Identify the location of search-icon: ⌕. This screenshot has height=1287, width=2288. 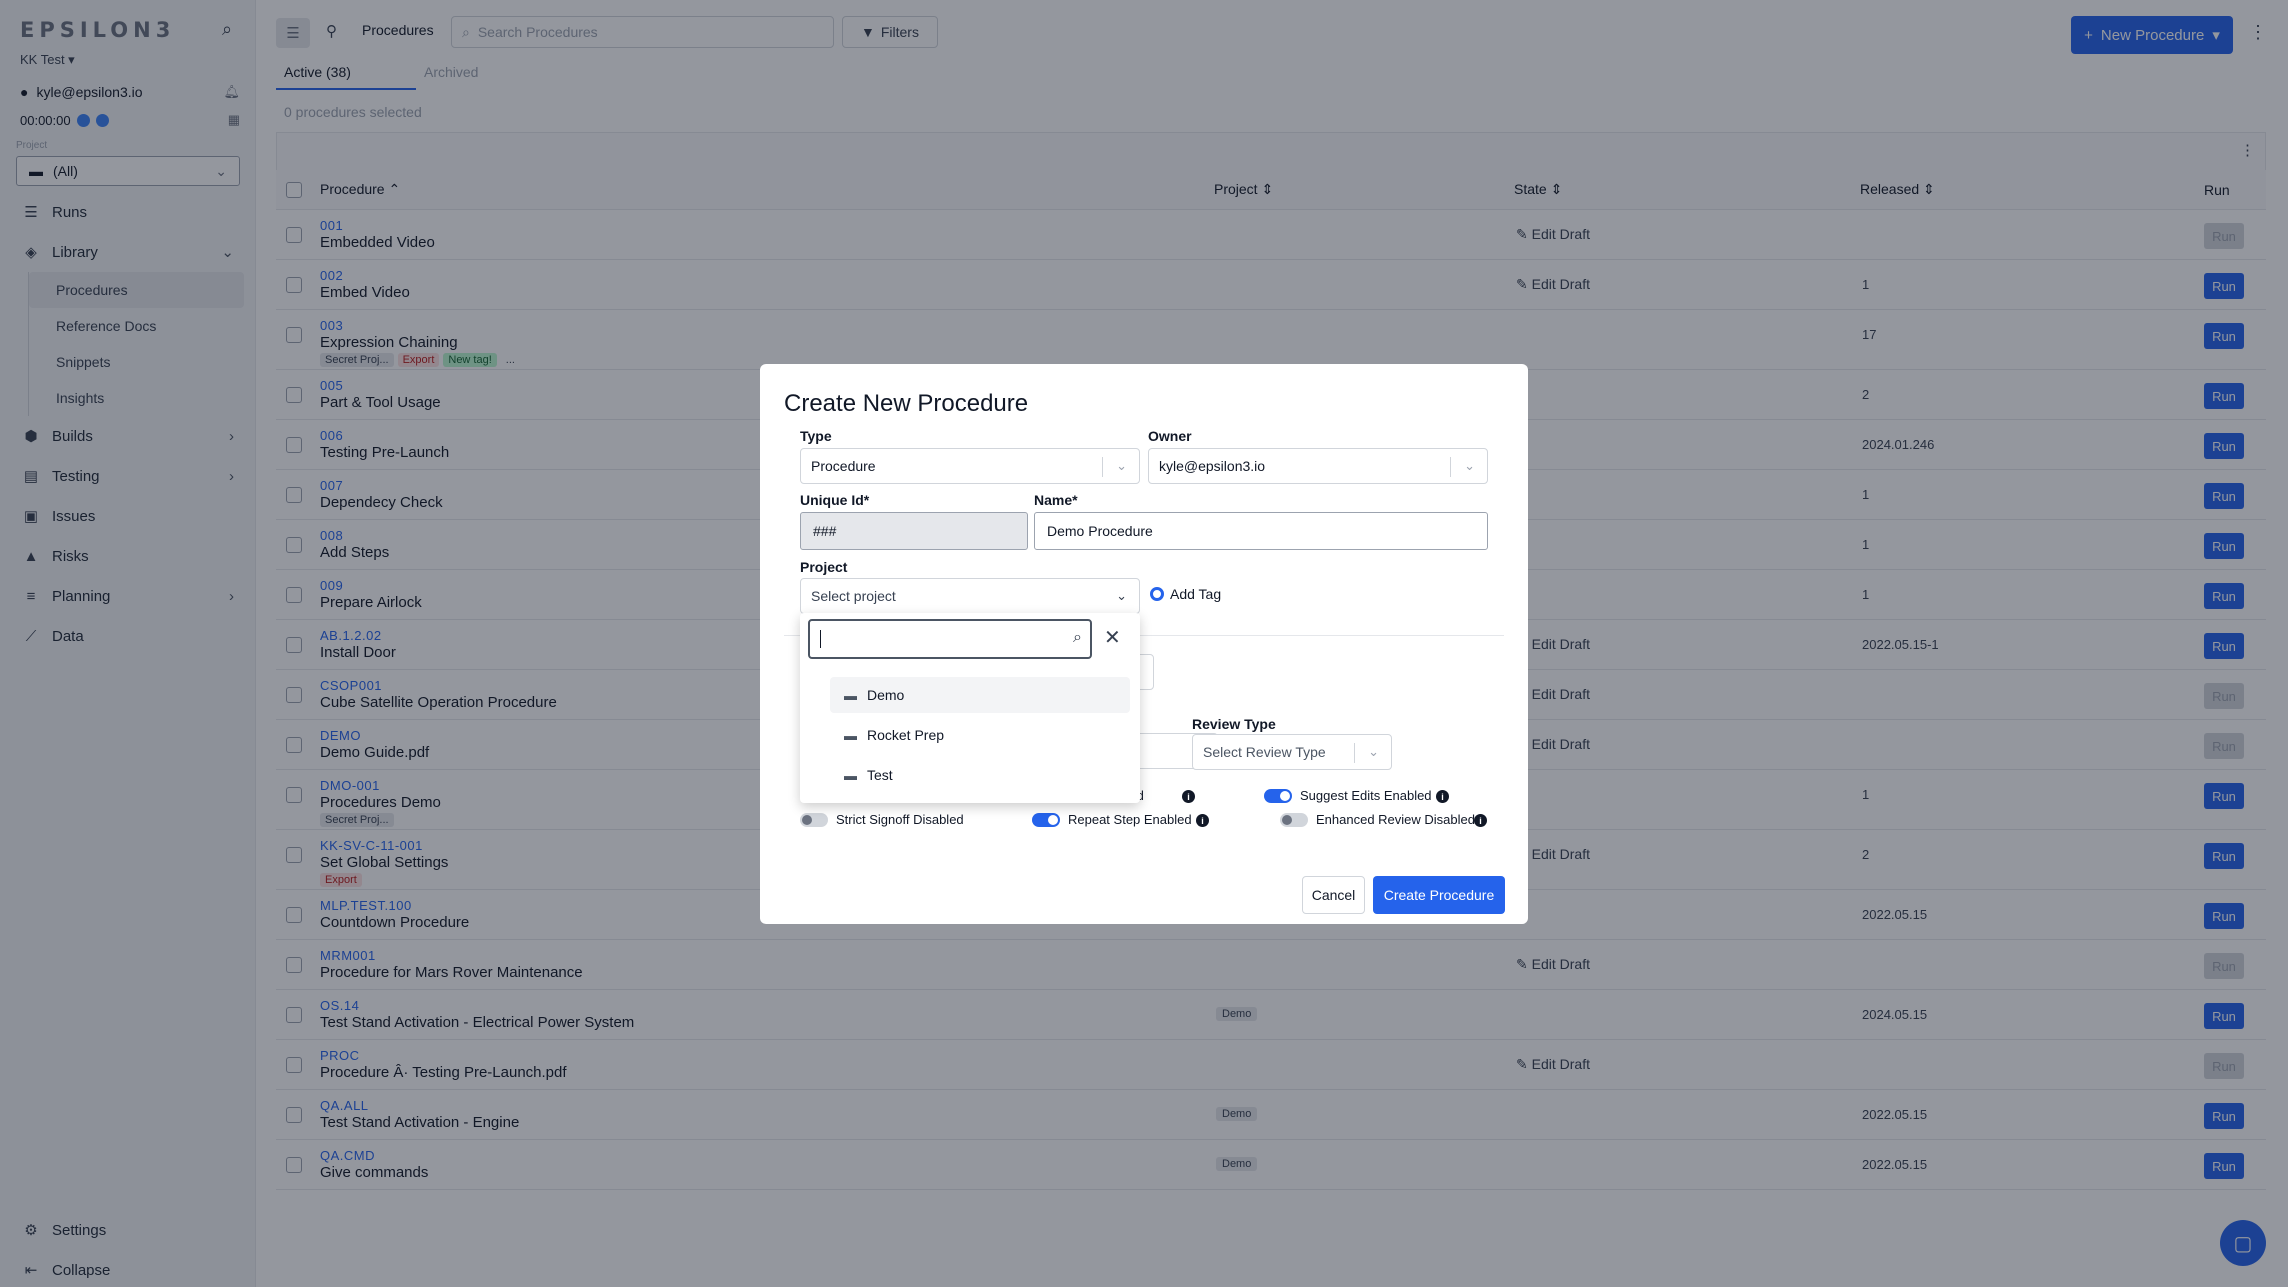
(1077, 637).